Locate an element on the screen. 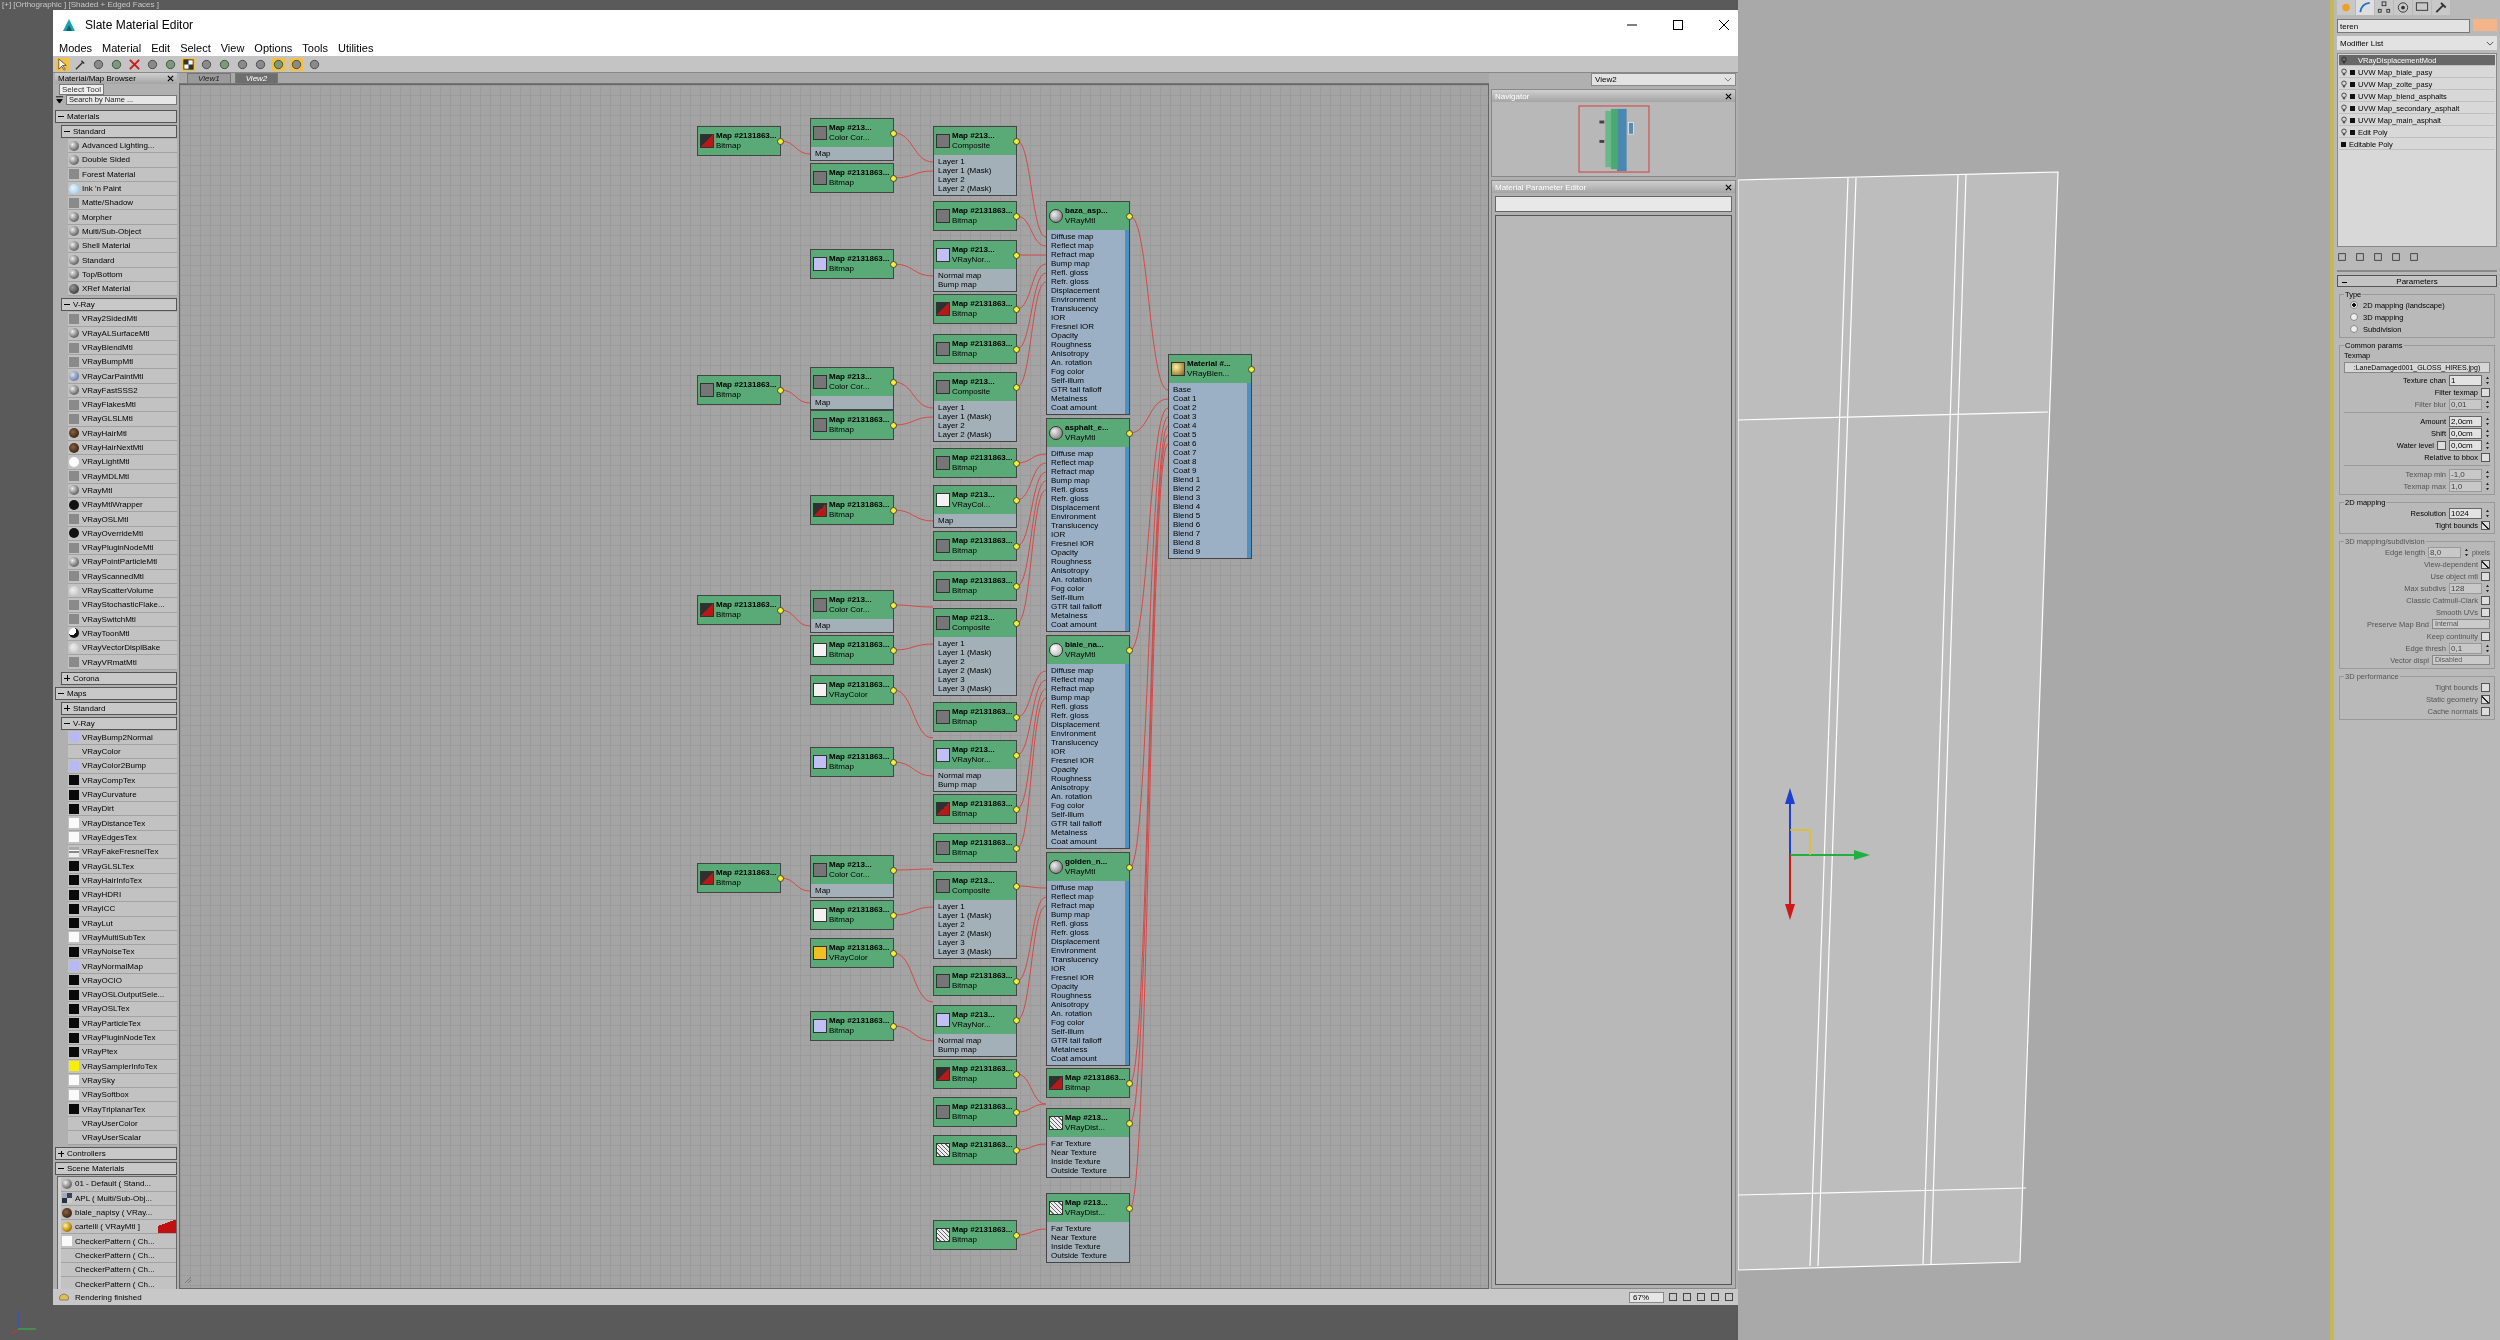 The height and width of the screenshot is (1340, 2500). menu-item: Select is located at coordinates (195, 48).